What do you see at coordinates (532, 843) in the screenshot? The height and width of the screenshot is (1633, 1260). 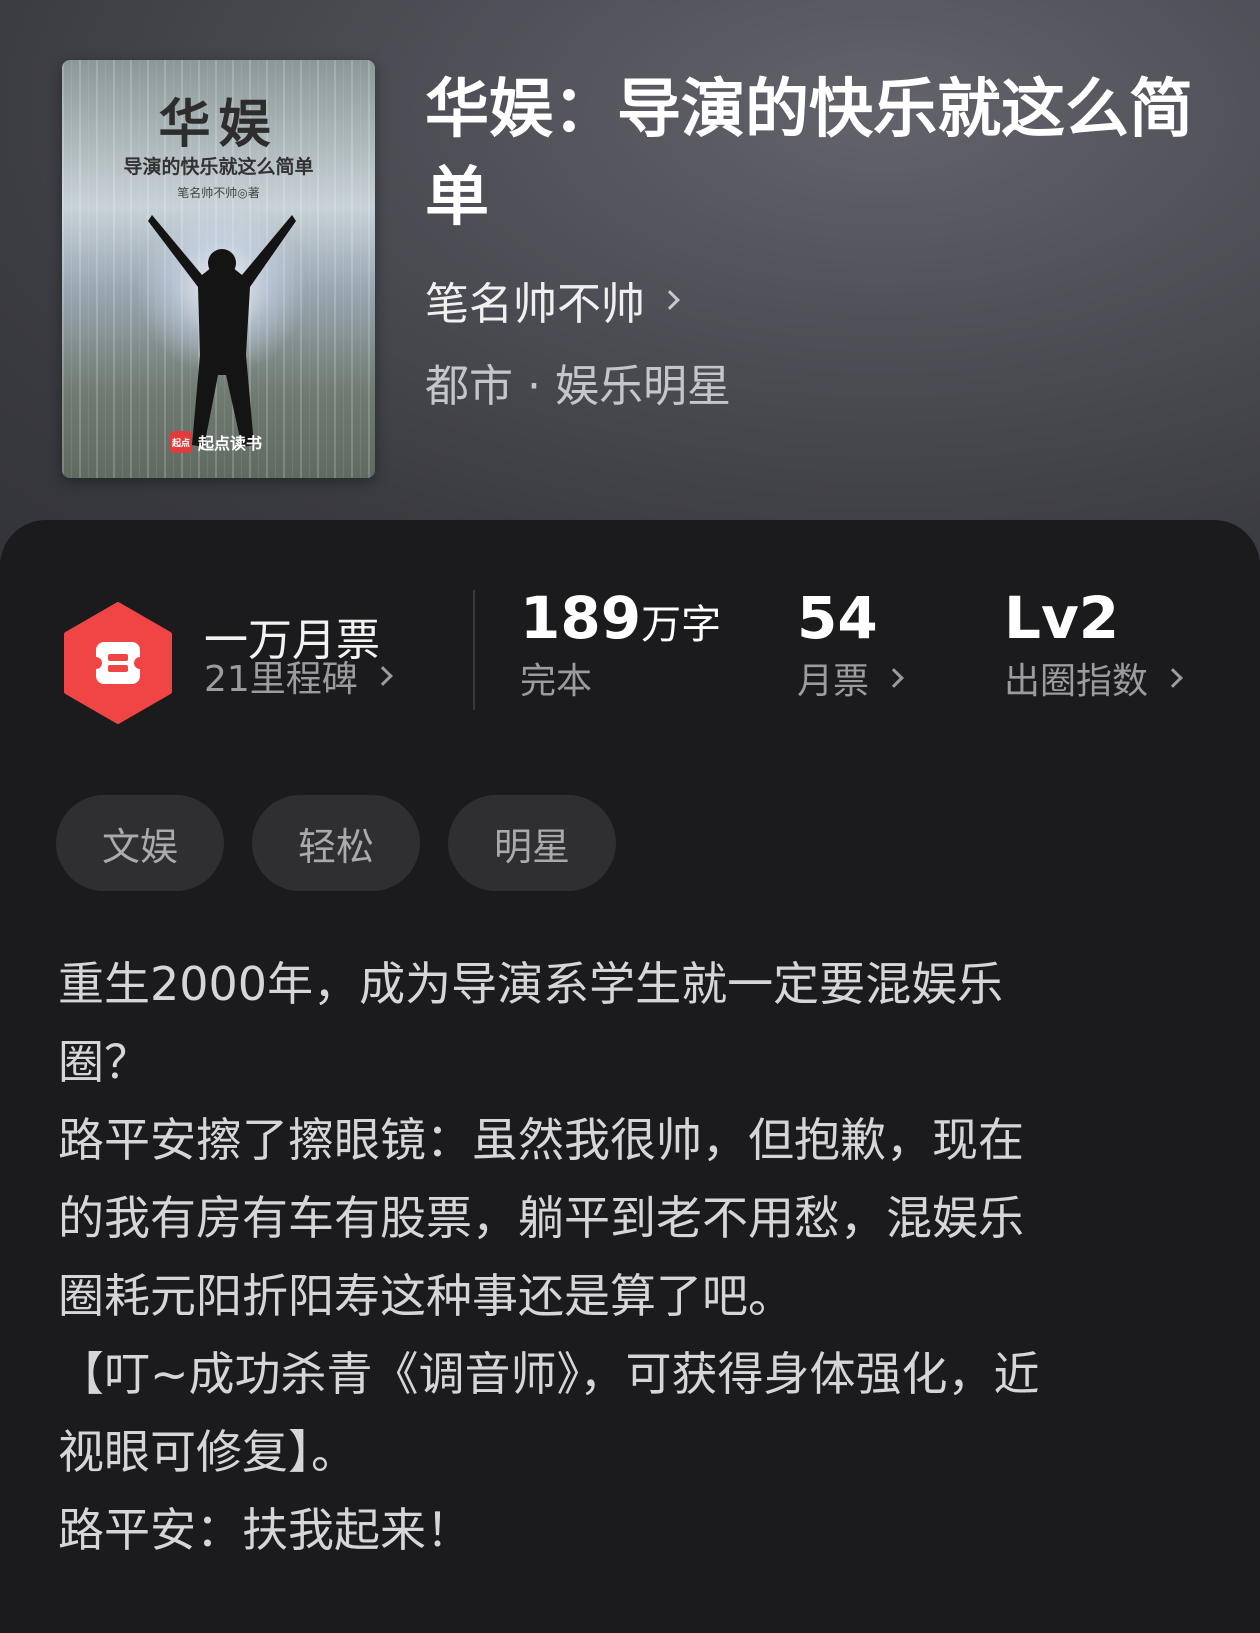 I see `tag-chip: 明星` at bounding box center [532, 843].